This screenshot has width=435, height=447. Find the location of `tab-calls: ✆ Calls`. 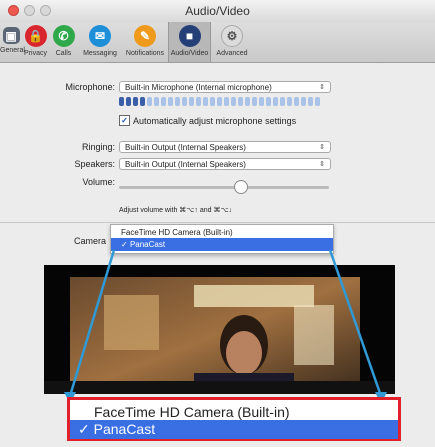

tab-calls: ✆ Calls is located at coordinates (63, 42).